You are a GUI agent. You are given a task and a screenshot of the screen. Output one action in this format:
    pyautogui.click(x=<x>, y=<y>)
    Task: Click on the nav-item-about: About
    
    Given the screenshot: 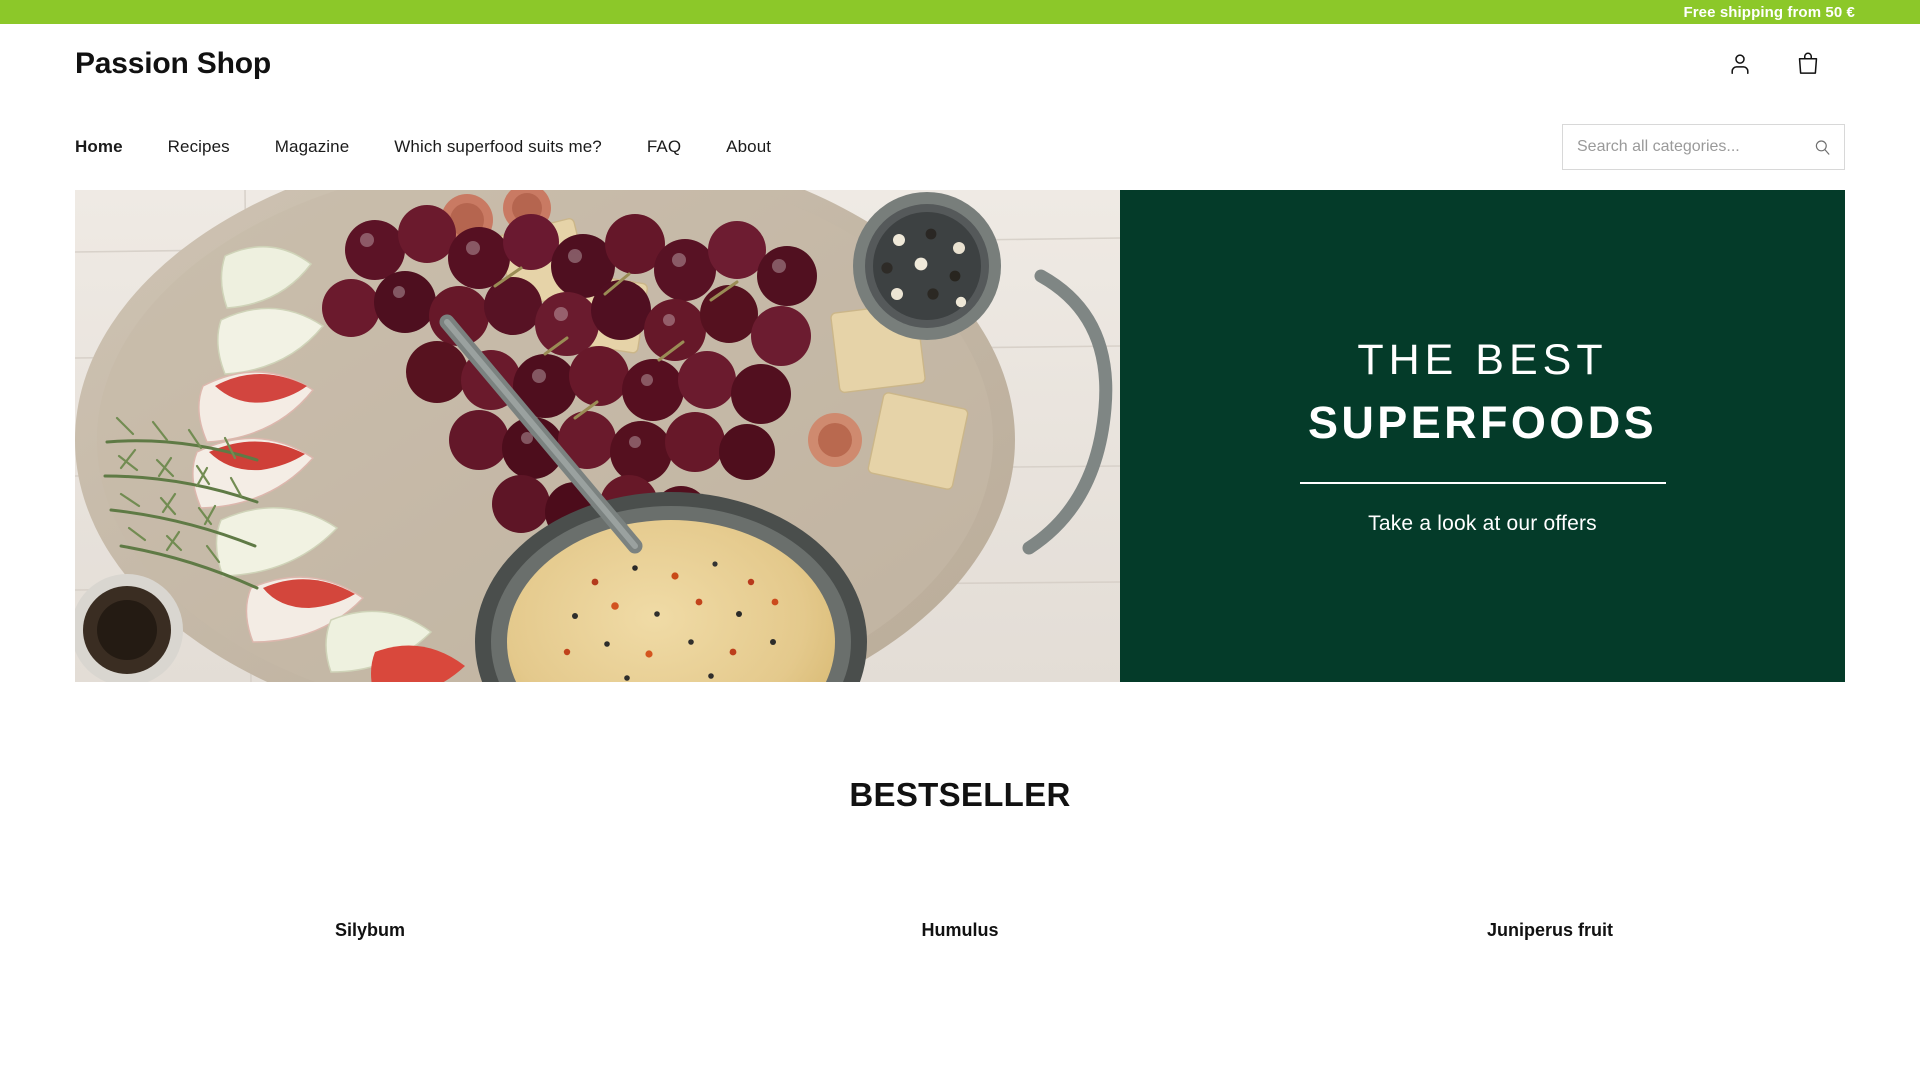 What is the action you would take?
    pyautogui.click(x=748, y=147)
    